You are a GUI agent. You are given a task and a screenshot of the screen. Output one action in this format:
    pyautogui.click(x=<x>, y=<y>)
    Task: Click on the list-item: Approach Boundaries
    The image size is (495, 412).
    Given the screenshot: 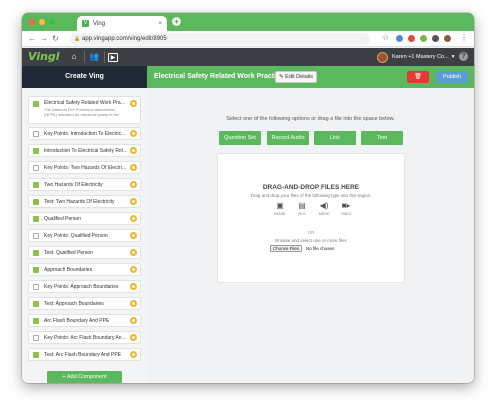 What is the action you would take?
    pyautogui.click(x=84, y=269)
    